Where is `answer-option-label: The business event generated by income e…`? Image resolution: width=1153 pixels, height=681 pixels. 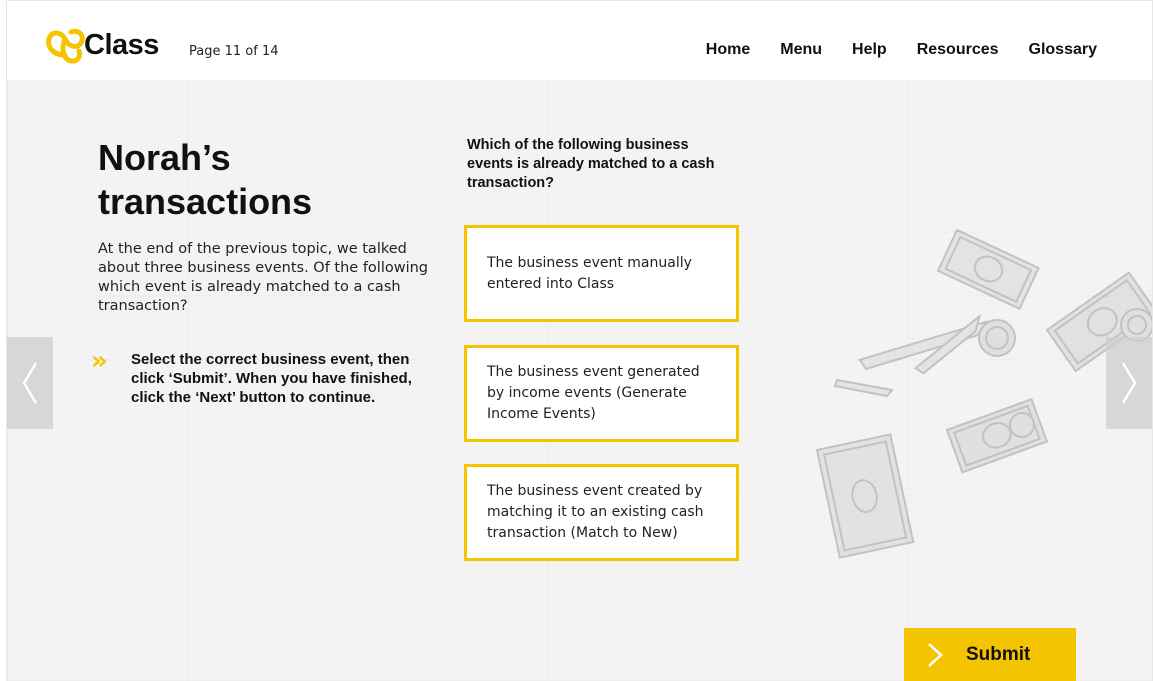
answer-option-label: The business event generated by income e… is located at coordinates (593, 393).